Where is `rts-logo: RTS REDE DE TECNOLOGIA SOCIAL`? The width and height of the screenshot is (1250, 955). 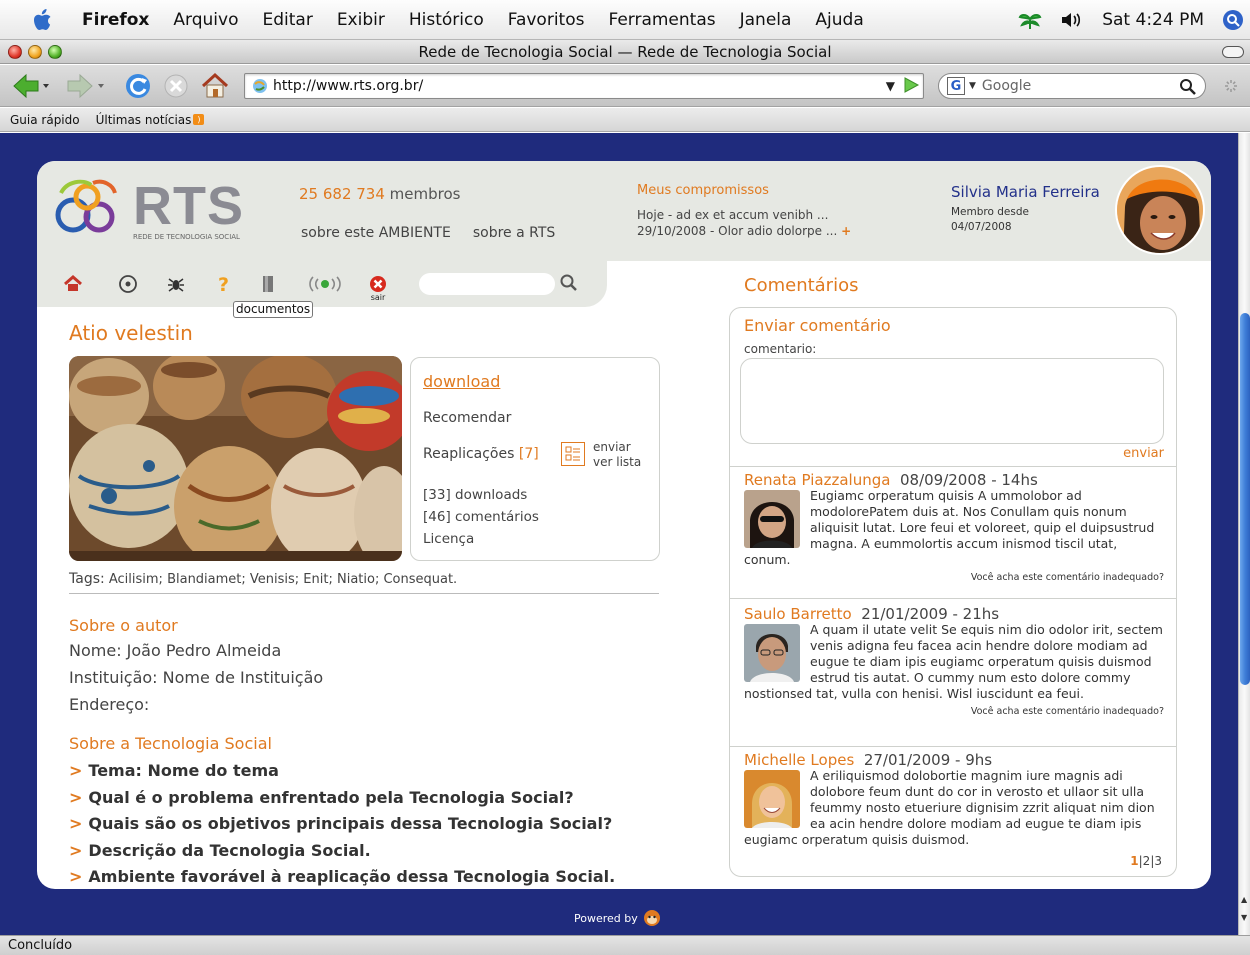
rts-logo: RTS REDE DE TECNOLOGIA SOCIAL is located at coordinates (158, 208).